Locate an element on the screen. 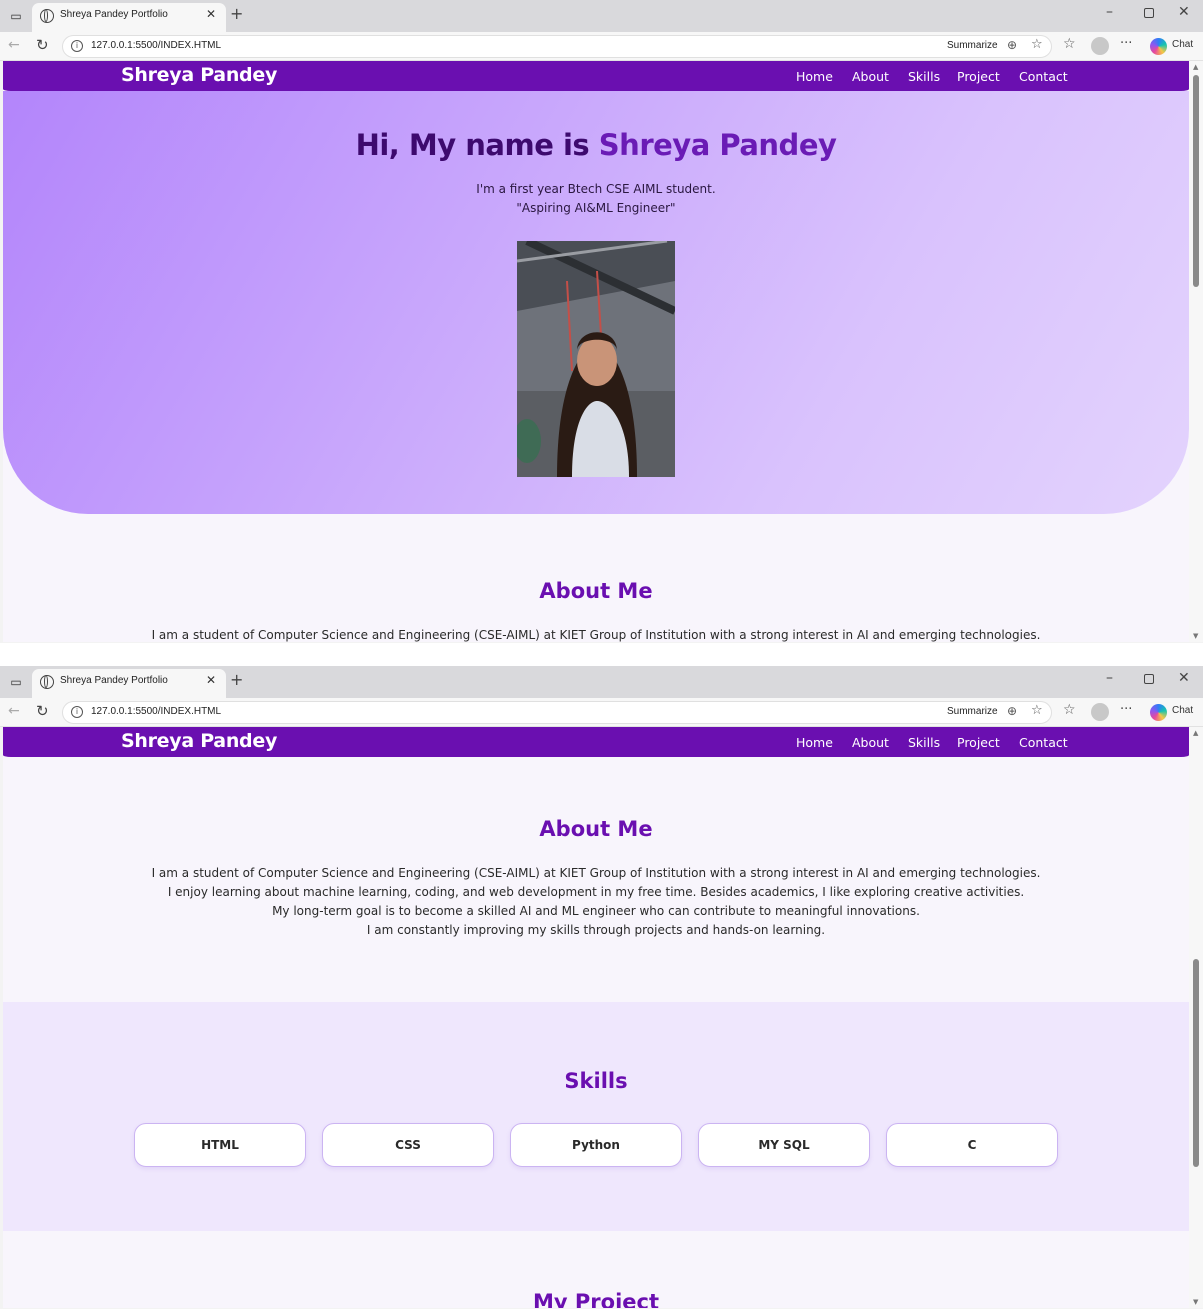 Image resolution: width=1203 pixels, height=1309 pixels. skill-card-css: CSS is located at coordinates (408, 1145).